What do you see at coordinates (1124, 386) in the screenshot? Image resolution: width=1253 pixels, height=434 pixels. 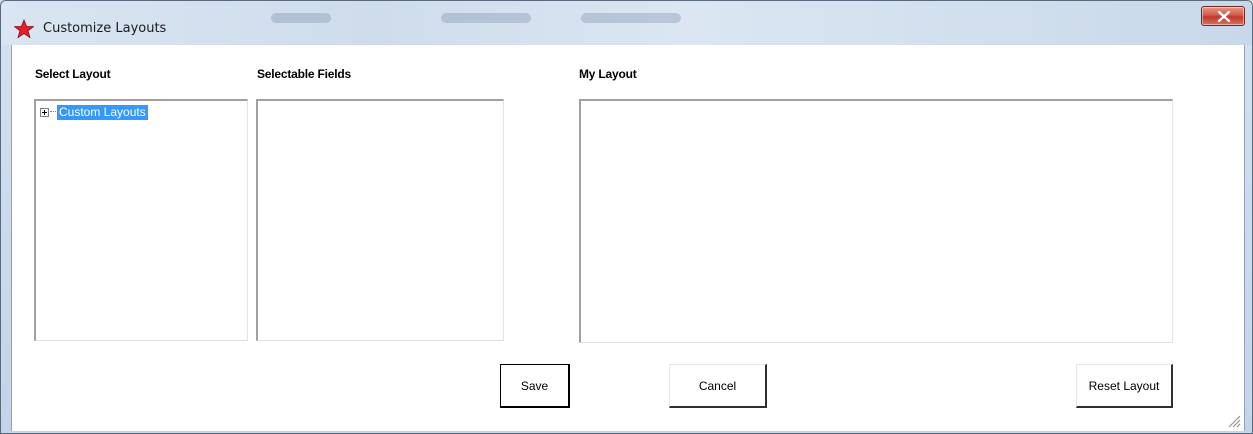 I see `reset-layout-button: Reset Layout` at bounding box center [1124, 386].